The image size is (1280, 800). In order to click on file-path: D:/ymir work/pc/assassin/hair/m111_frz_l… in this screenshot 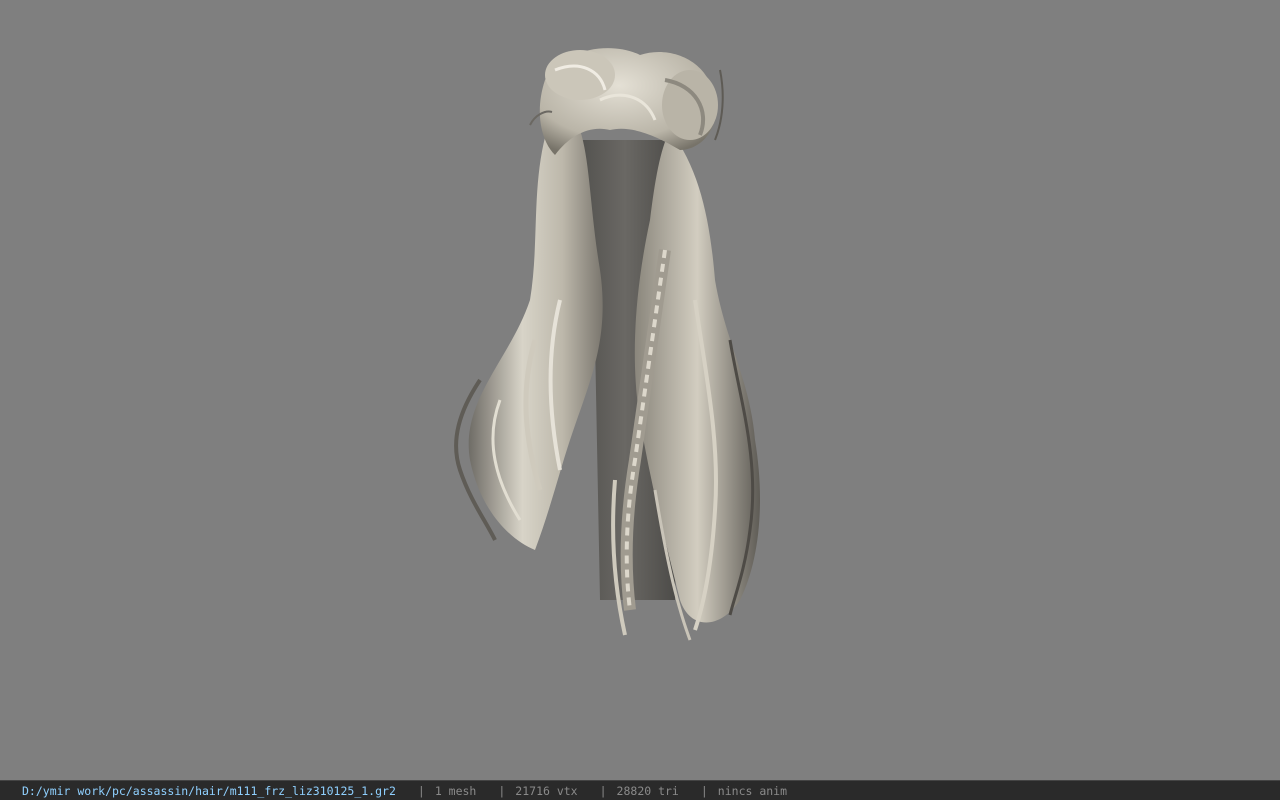, I will do `click(209, 790)`.